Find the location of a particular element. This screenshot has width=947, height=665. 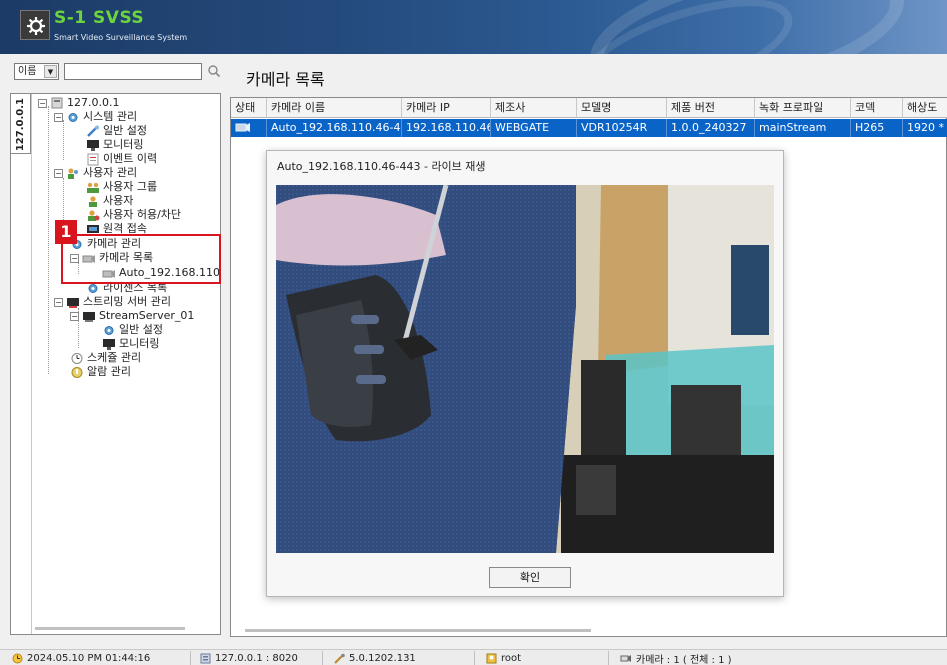

column-header-manufacturer: 제조사 is located at coordinates (534, 108).